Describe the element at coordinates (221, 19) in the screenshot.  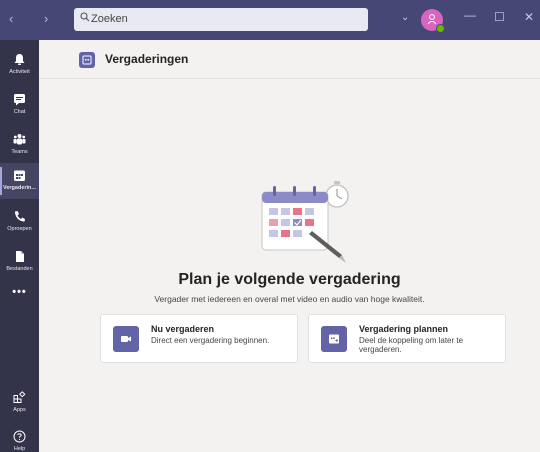
I see `search-input: Zoeken` at that location.